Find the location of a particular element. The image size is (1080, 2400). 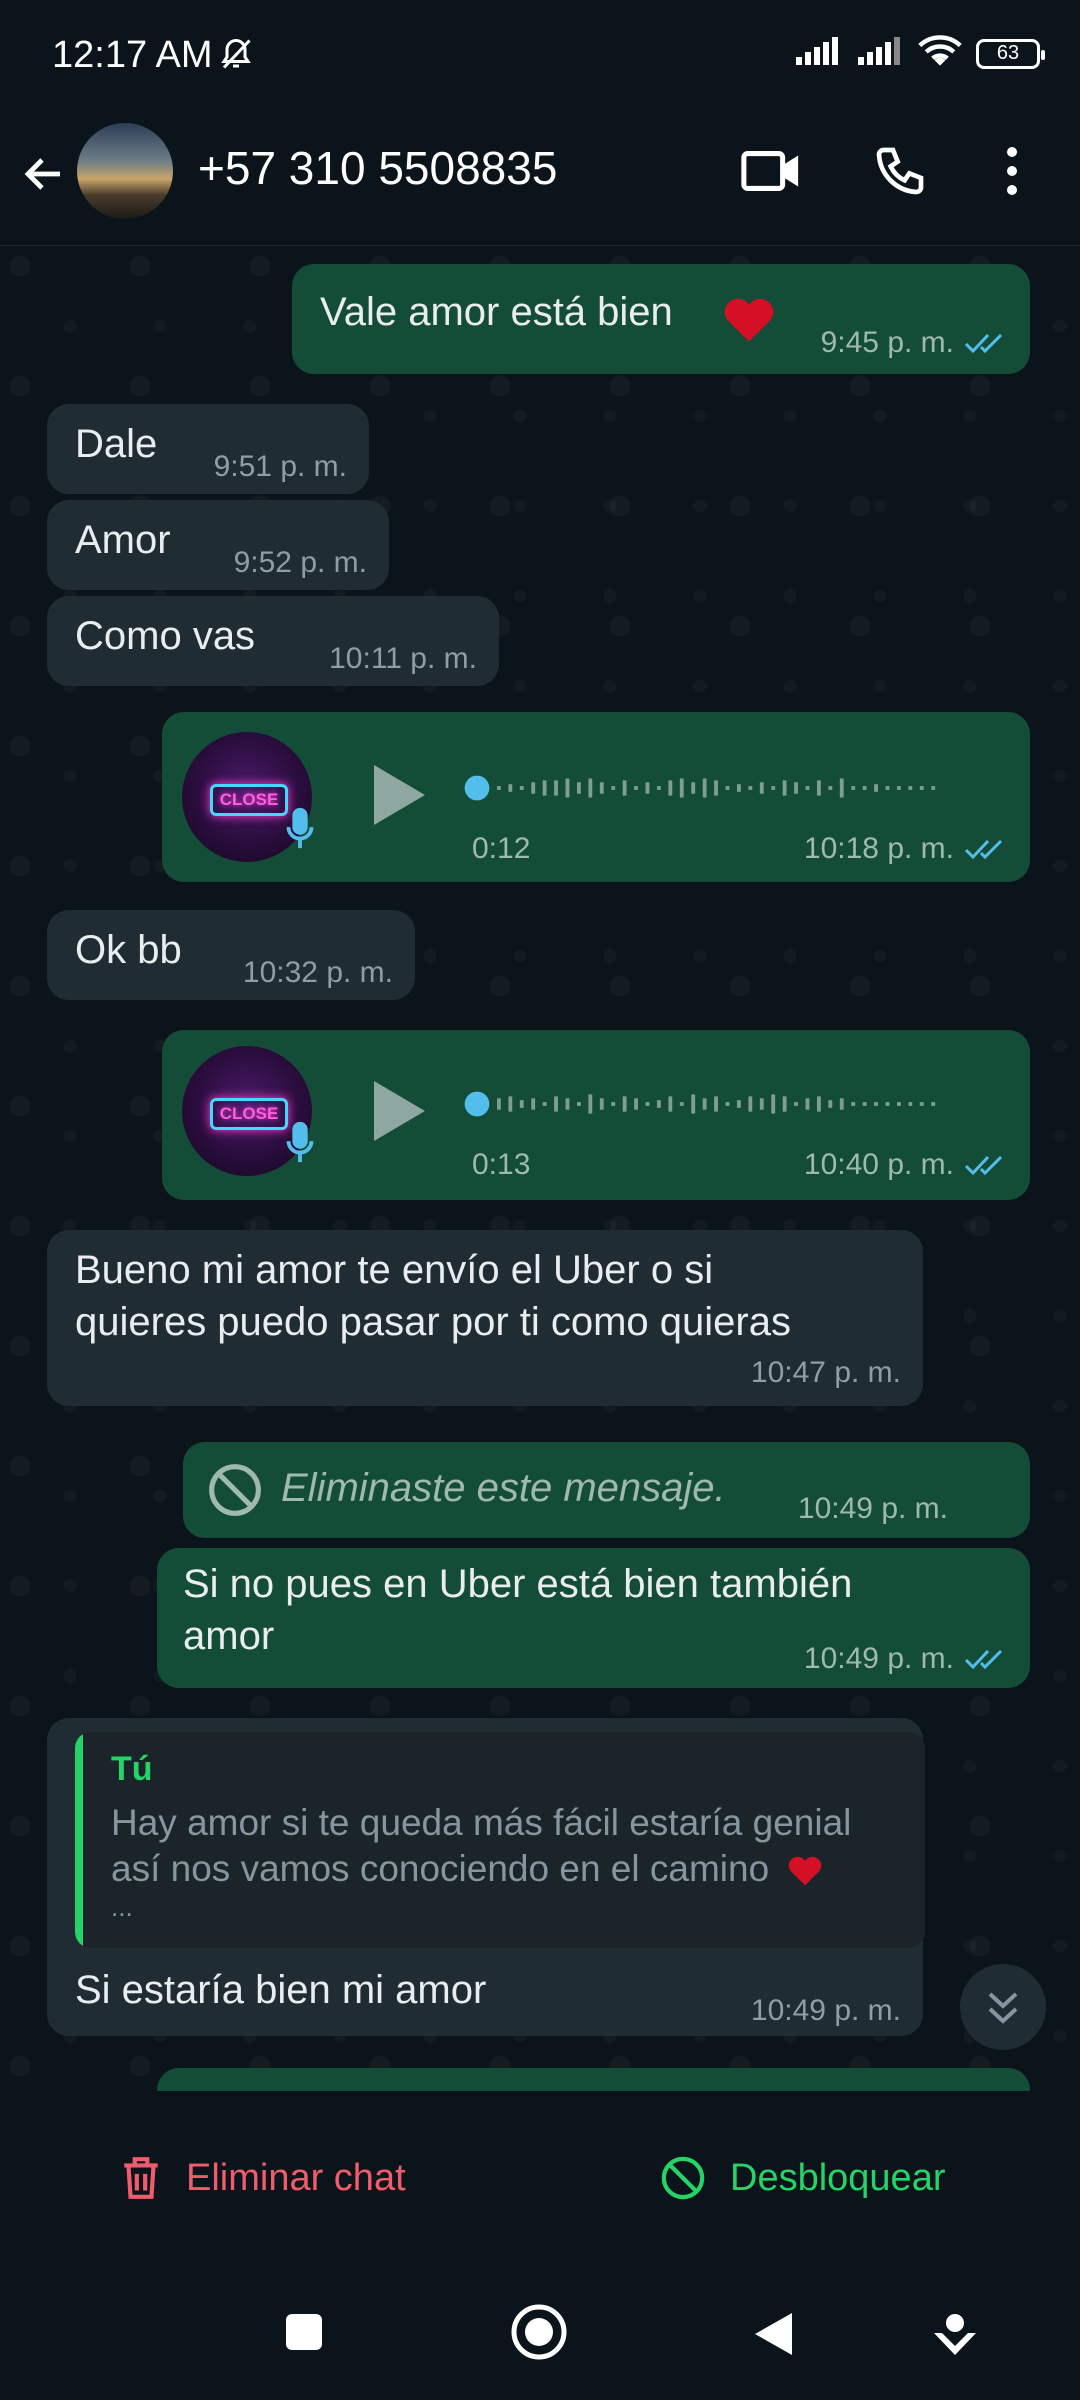

blocked-action-bar: Eliminar chat Desbloquear is located at coordinates (540, 2181).